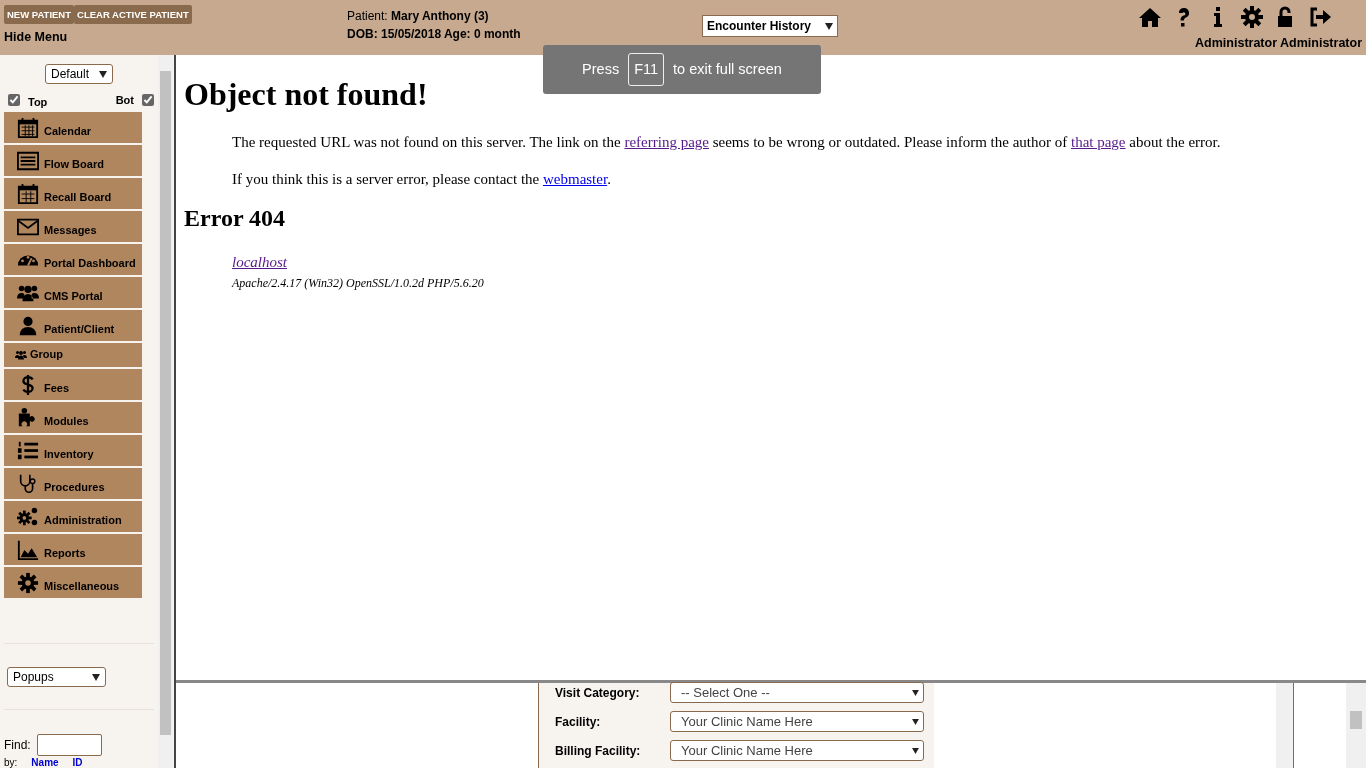 The image size is (1366, 768). Describe the element at coordinates (578, 722) in the screenshot. I see `field-label: Facility:` at that location.